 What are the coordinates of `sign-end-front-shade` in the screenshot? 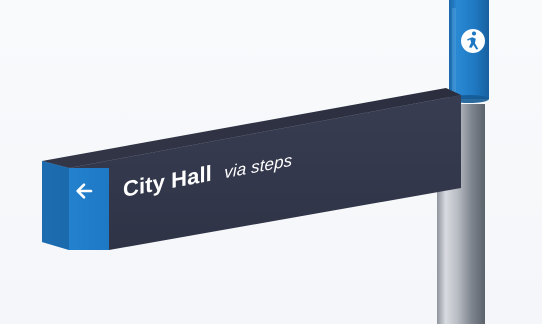 It's located at (89, 209).